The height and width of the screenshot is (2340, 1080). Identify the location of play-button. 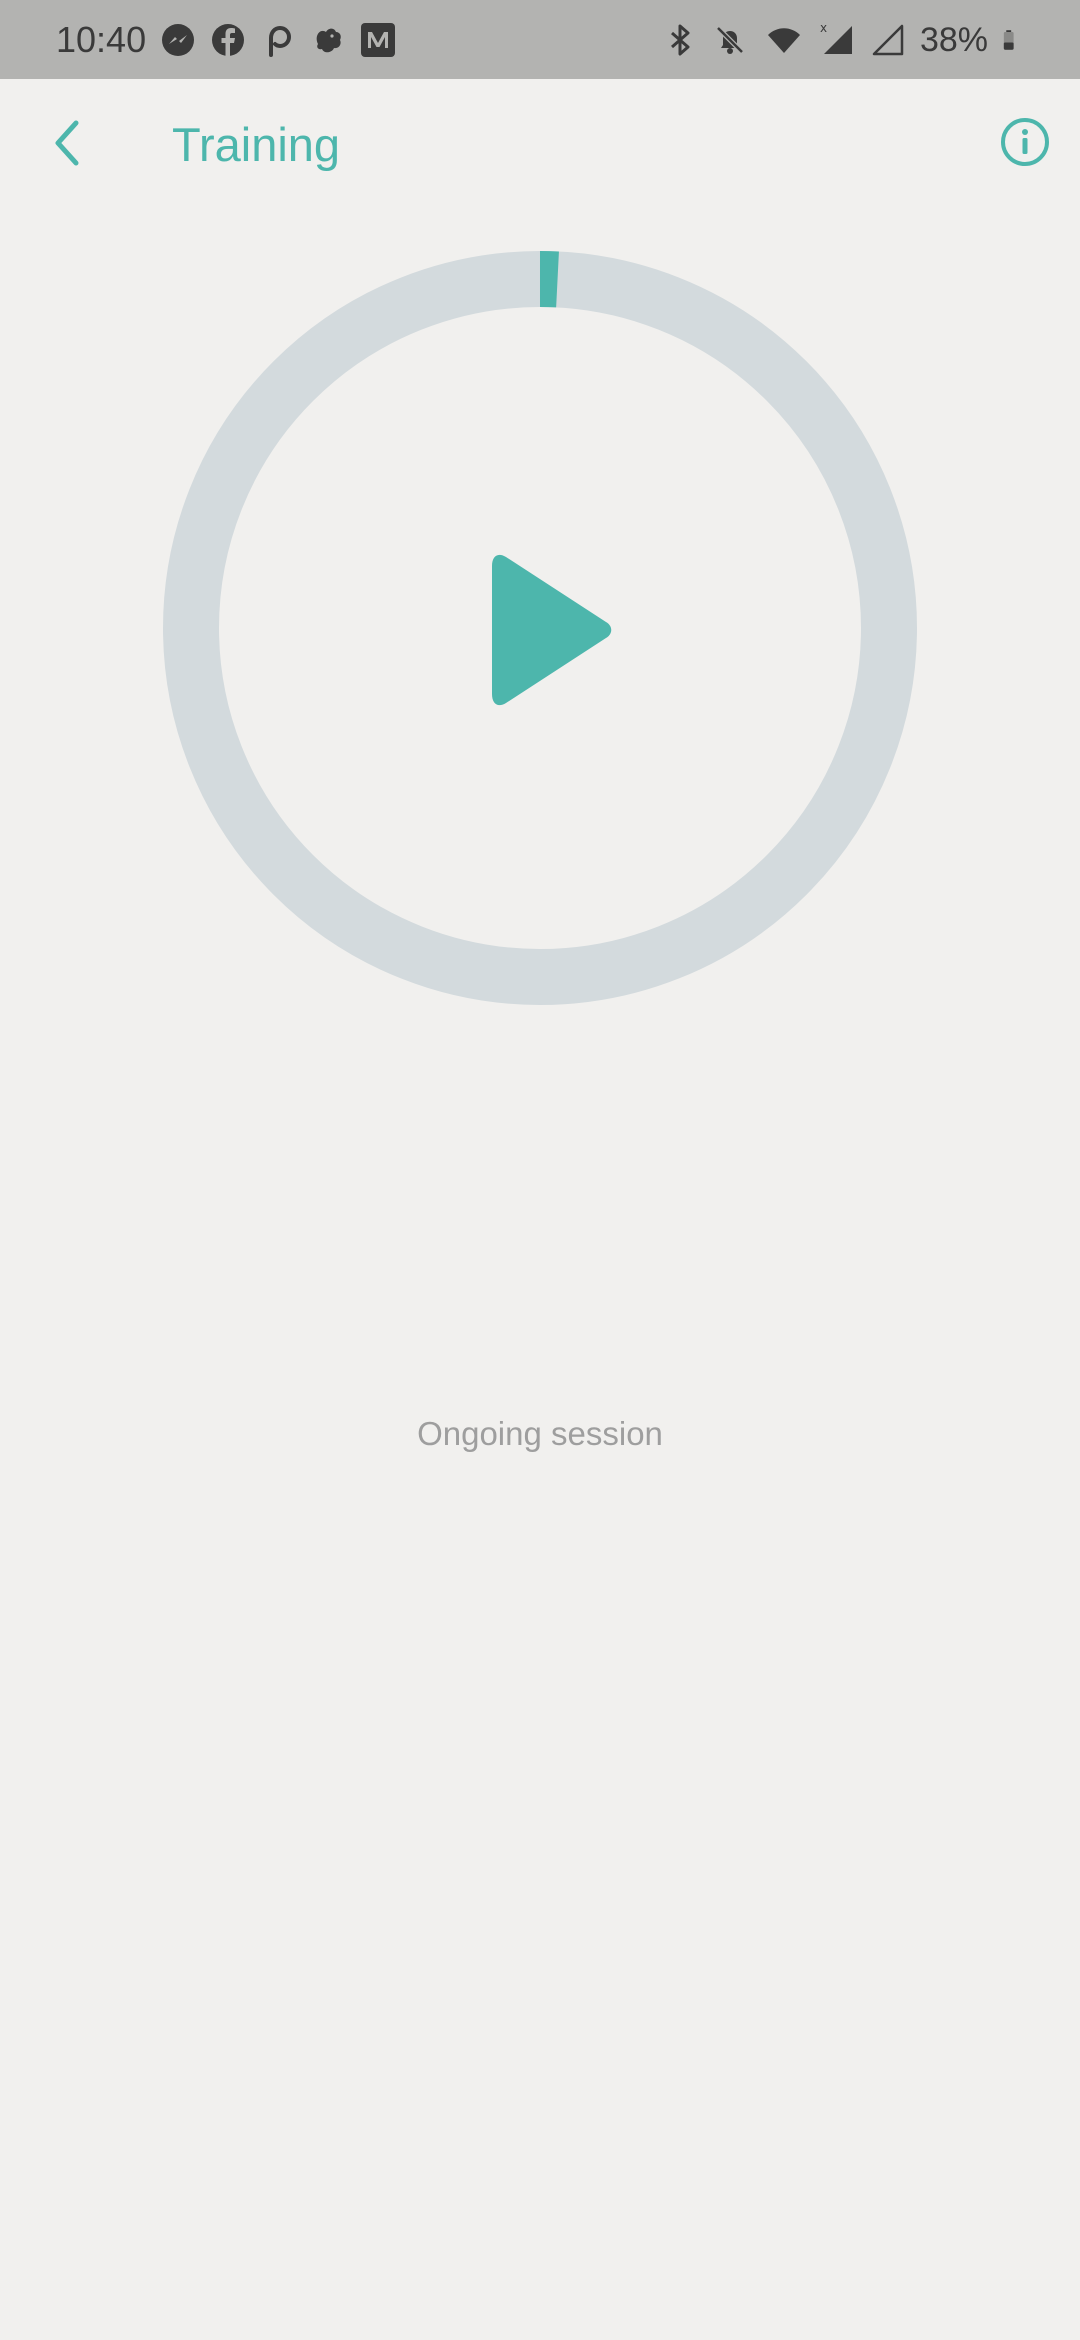
(550, 630).